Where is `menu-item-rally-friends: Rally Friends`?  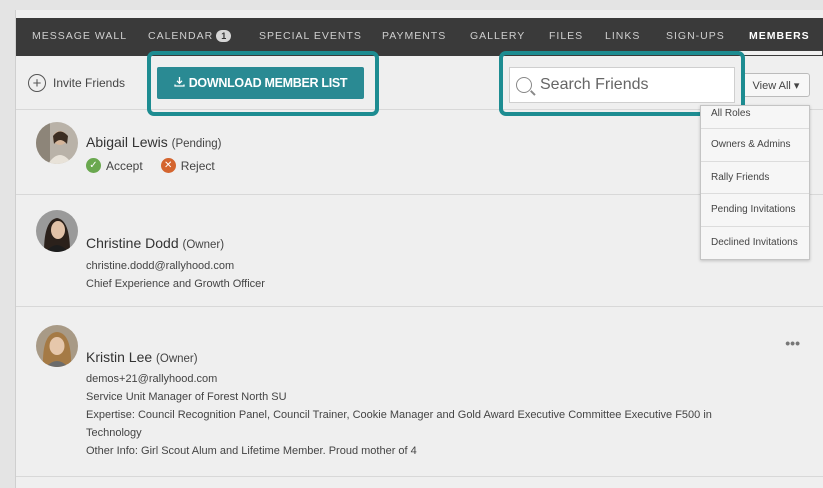
menu-item-rally-friends: Rally Friends is located at coordinates (755, 178).